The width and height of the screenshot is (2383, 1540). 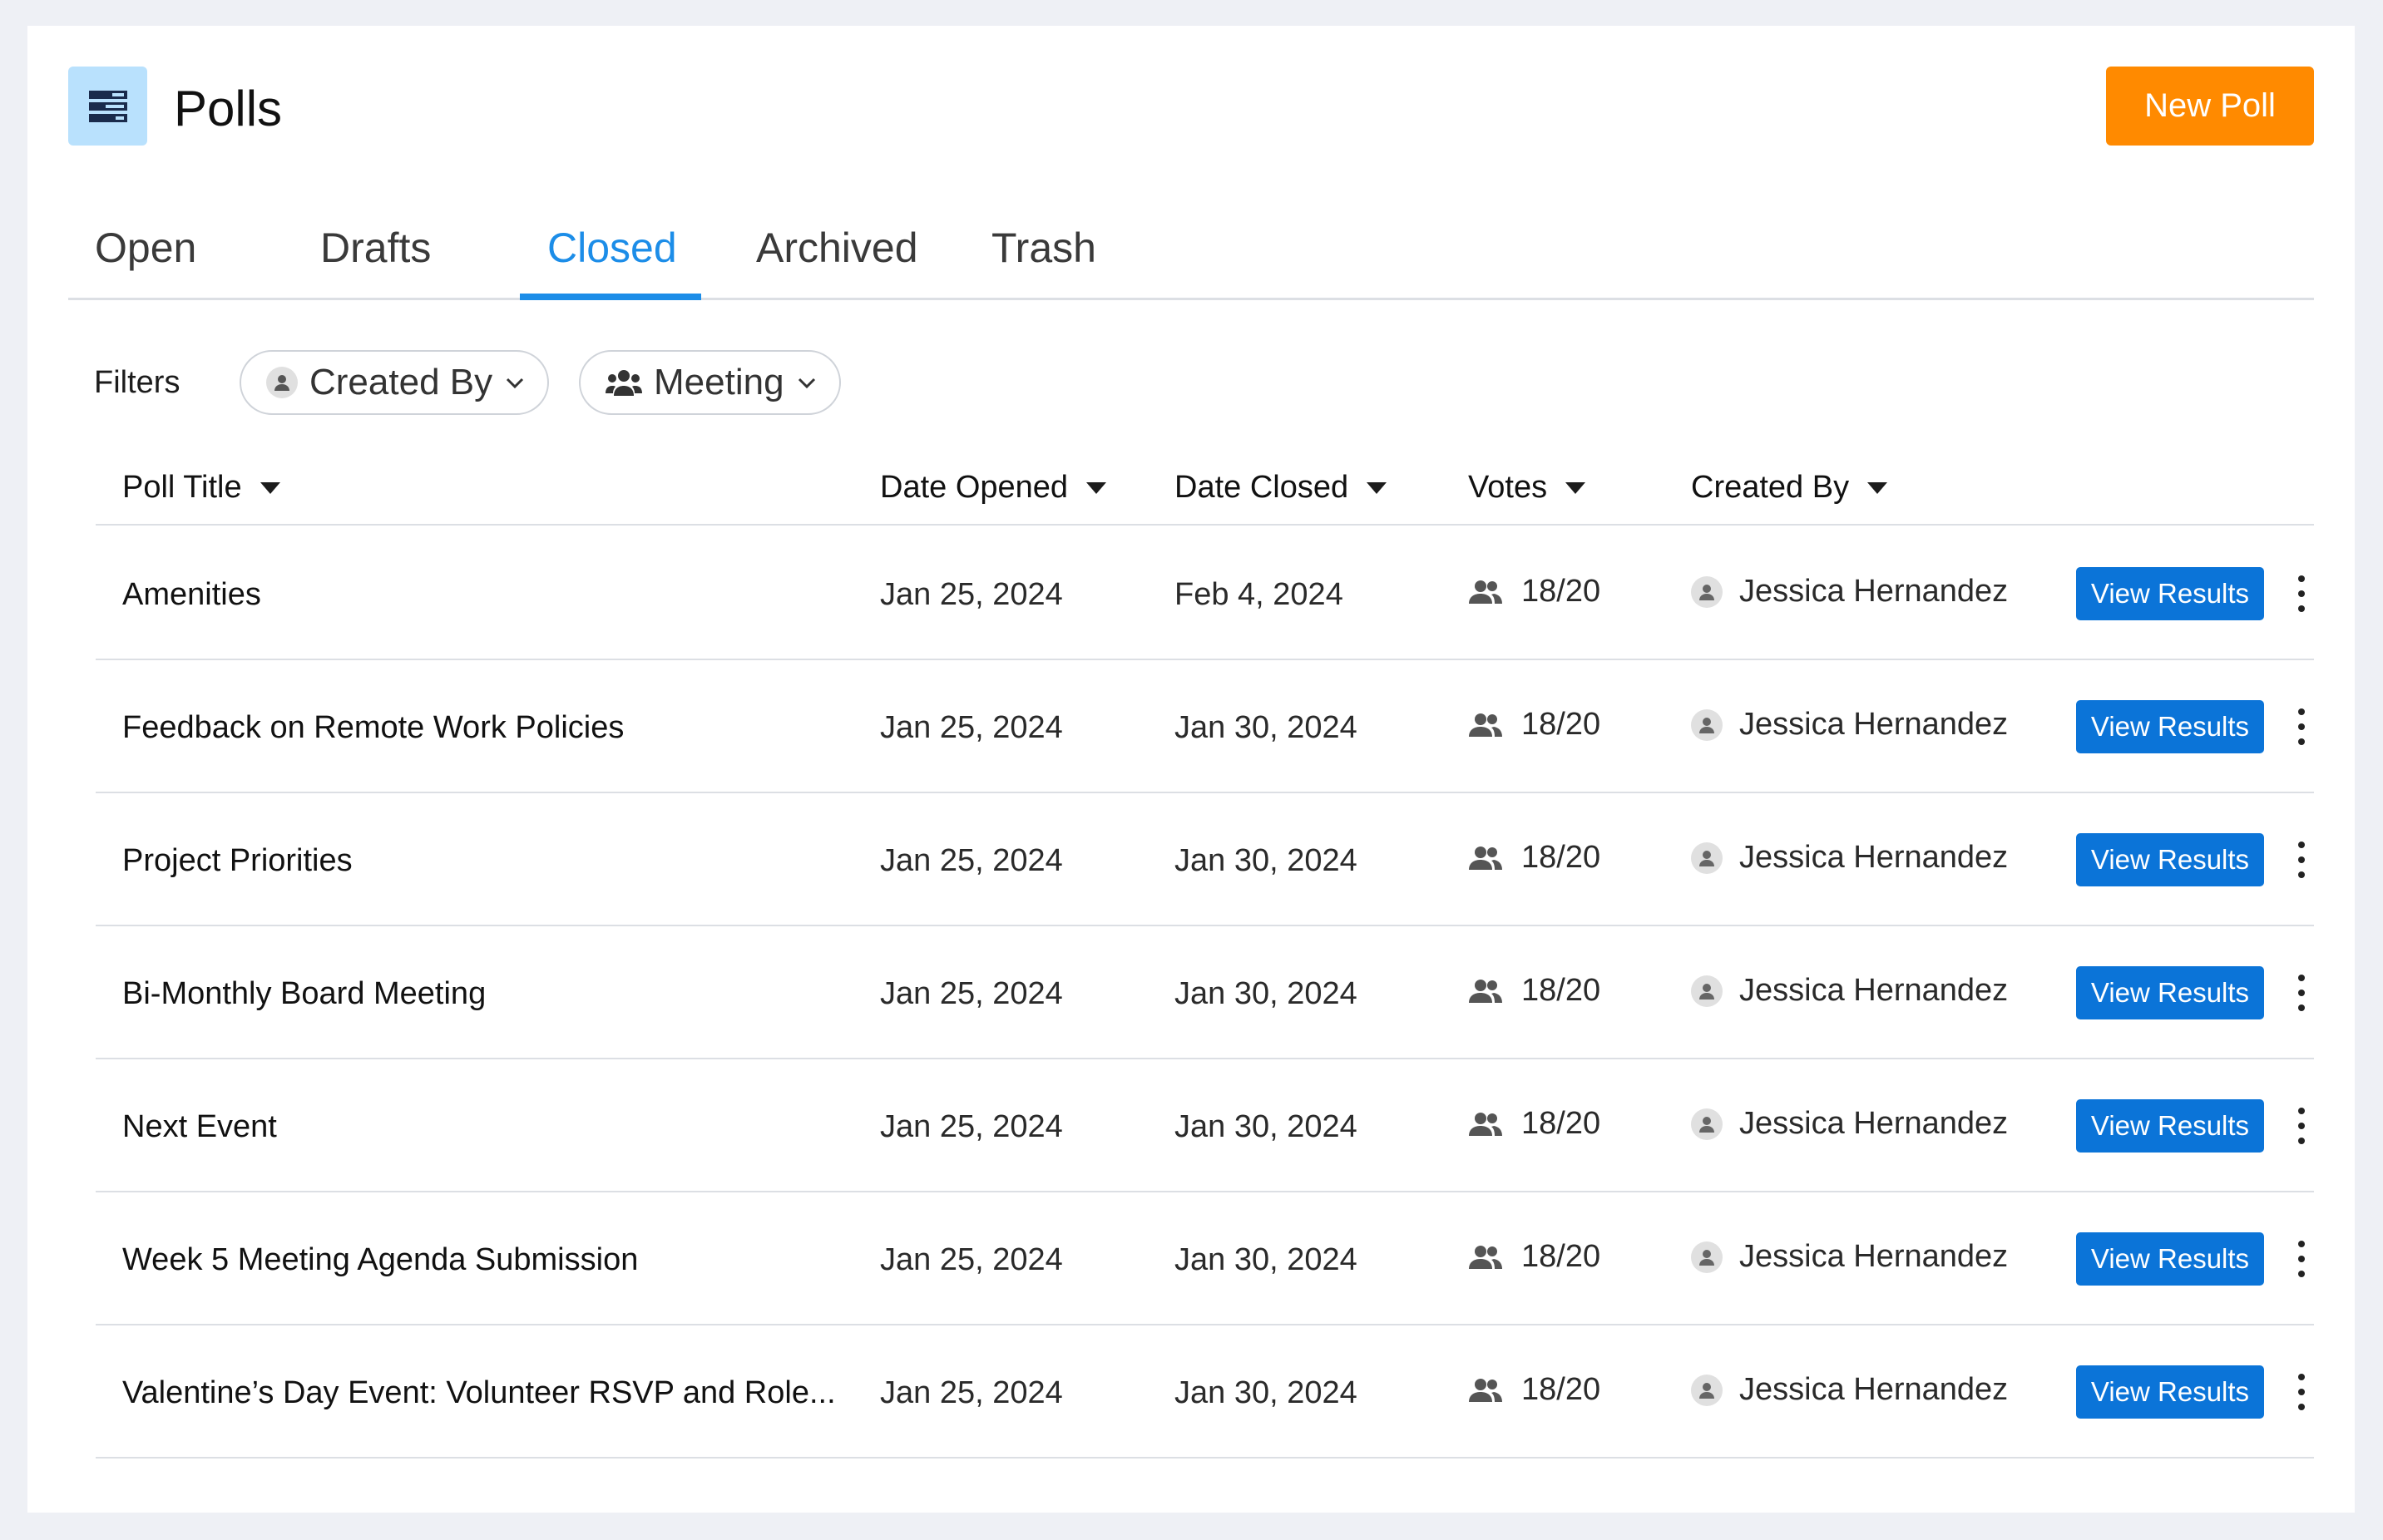 I want to click on chevron-down-icon, so click(x=516, y=383).